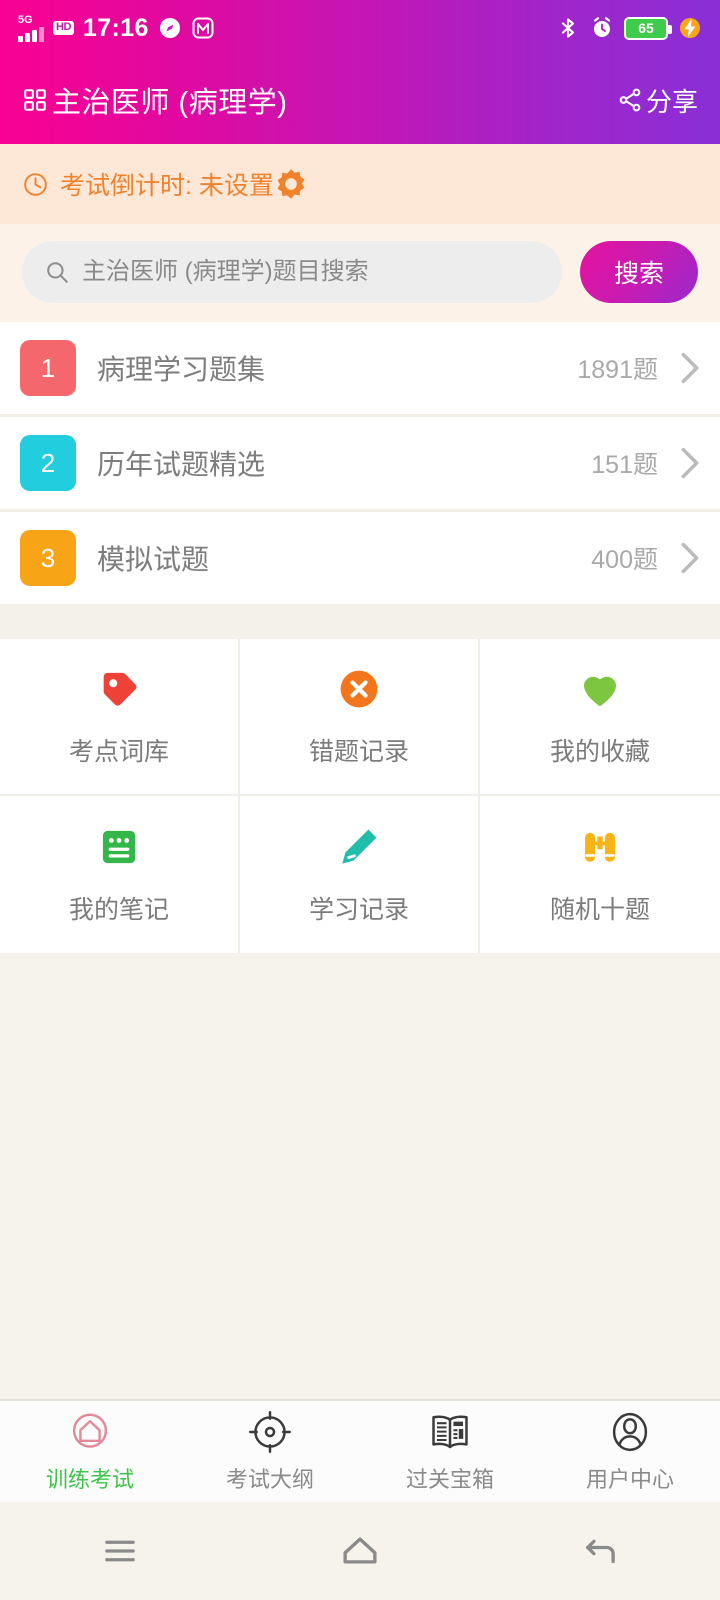 The width and height of the screenshot is (720, 1600). I want to click on search-bar: 搜索, so click(360, 273).